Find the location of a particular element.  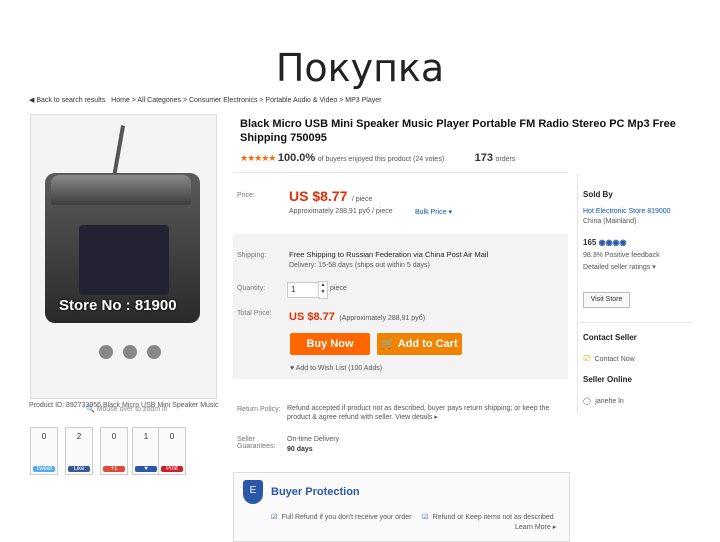

contact-now-row: ☑ Contact Now is located at coordinates (609, 357).